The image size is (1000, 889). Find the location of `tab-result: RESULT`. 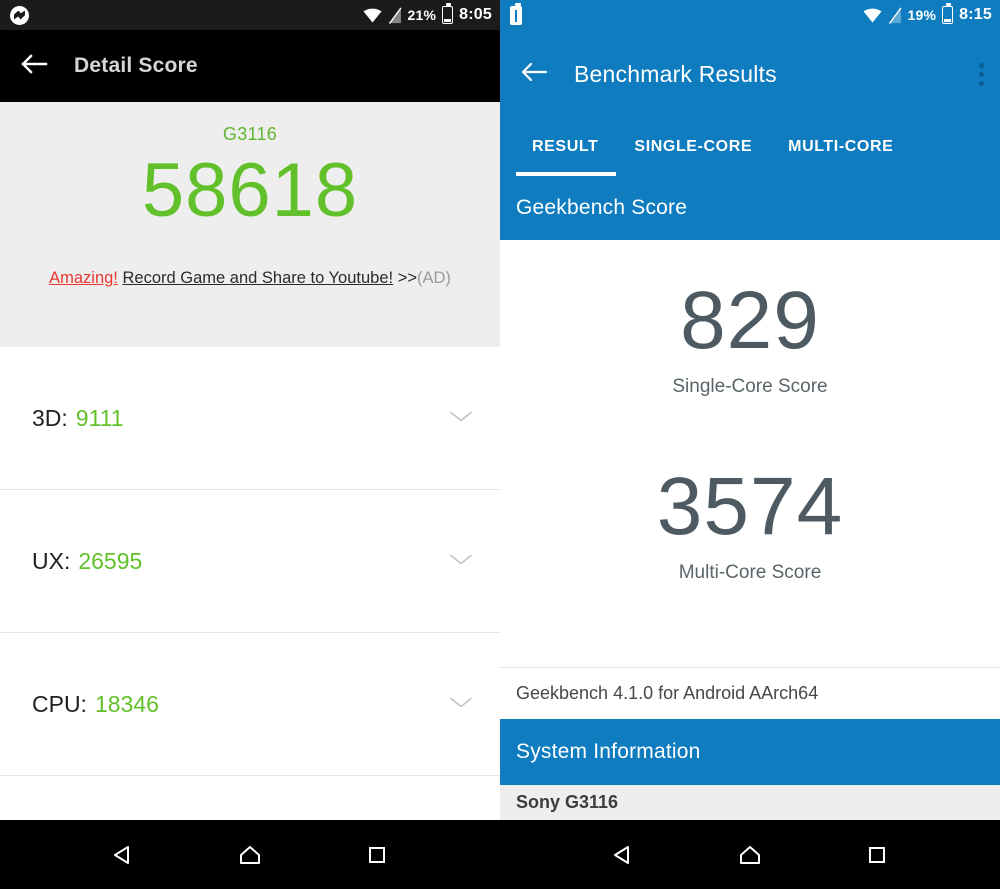

tab-result: RESULT is located at coordinates (566, 147).